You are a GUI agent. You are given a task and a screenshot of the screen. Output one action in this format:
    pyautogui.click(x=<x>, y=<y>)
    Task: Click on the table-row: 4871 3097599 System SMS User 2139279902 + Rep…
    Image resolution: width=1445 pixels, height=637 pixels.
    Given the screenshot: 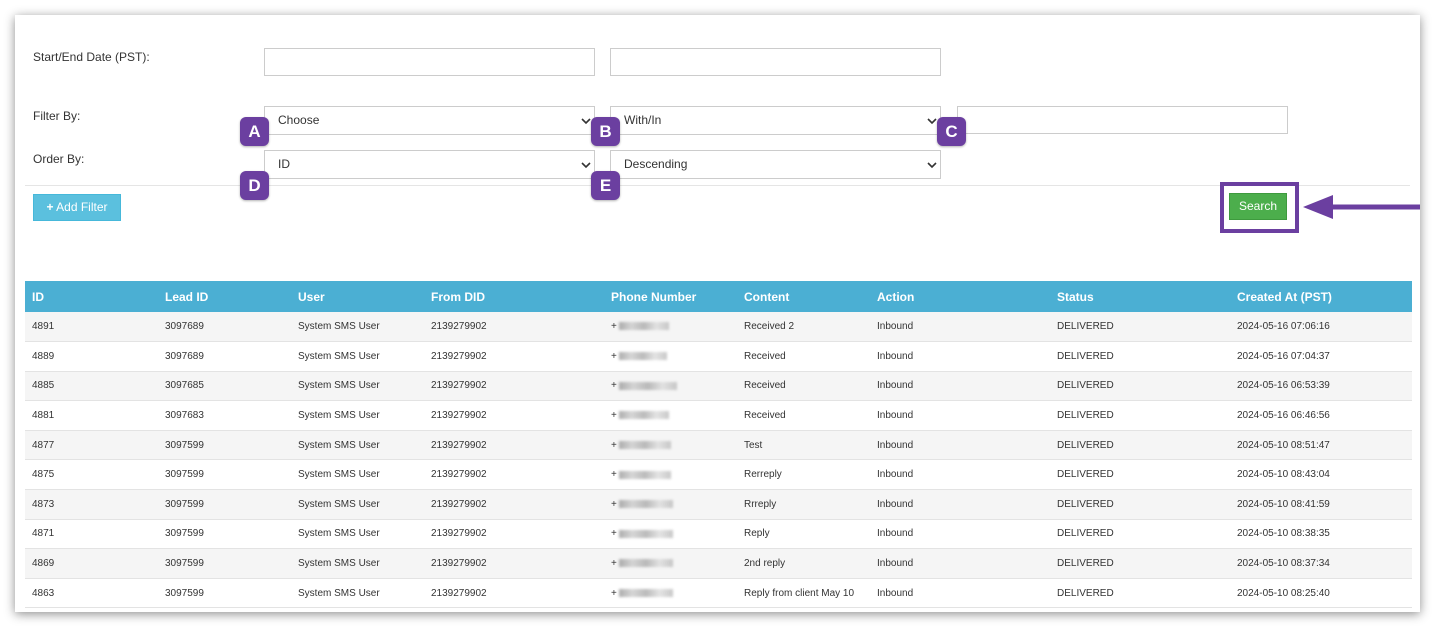 What is the action you would take?
    pyautogui.click(x=718, y=534)
    